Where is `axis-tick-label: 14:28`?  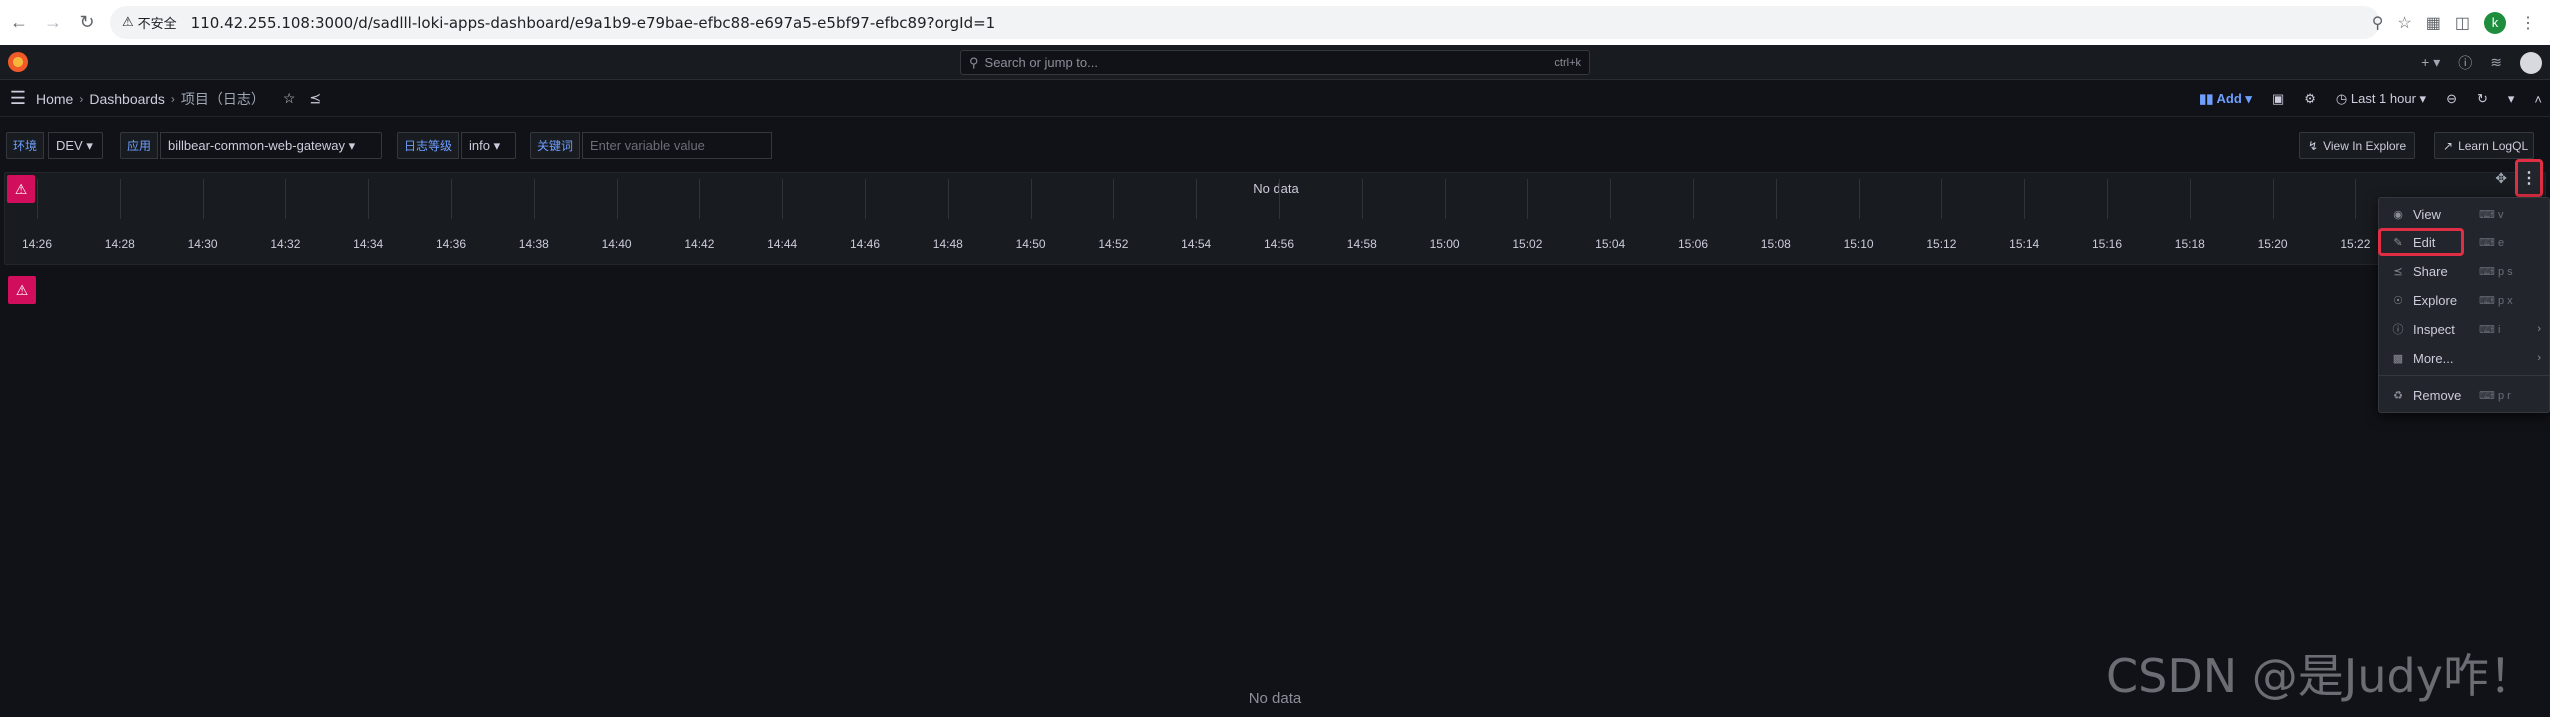 axis-tick-label: 14:28 is located at coordinates (119, 244).